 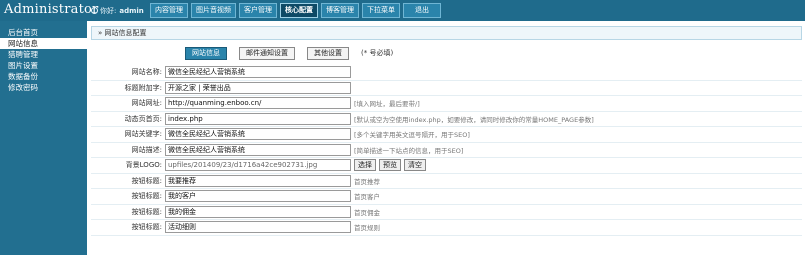 What do you see at coordinates (299, 10) in the screenshot?
I see `nav-tab-core-config: 核心配置` at bounding box center [299, 10].